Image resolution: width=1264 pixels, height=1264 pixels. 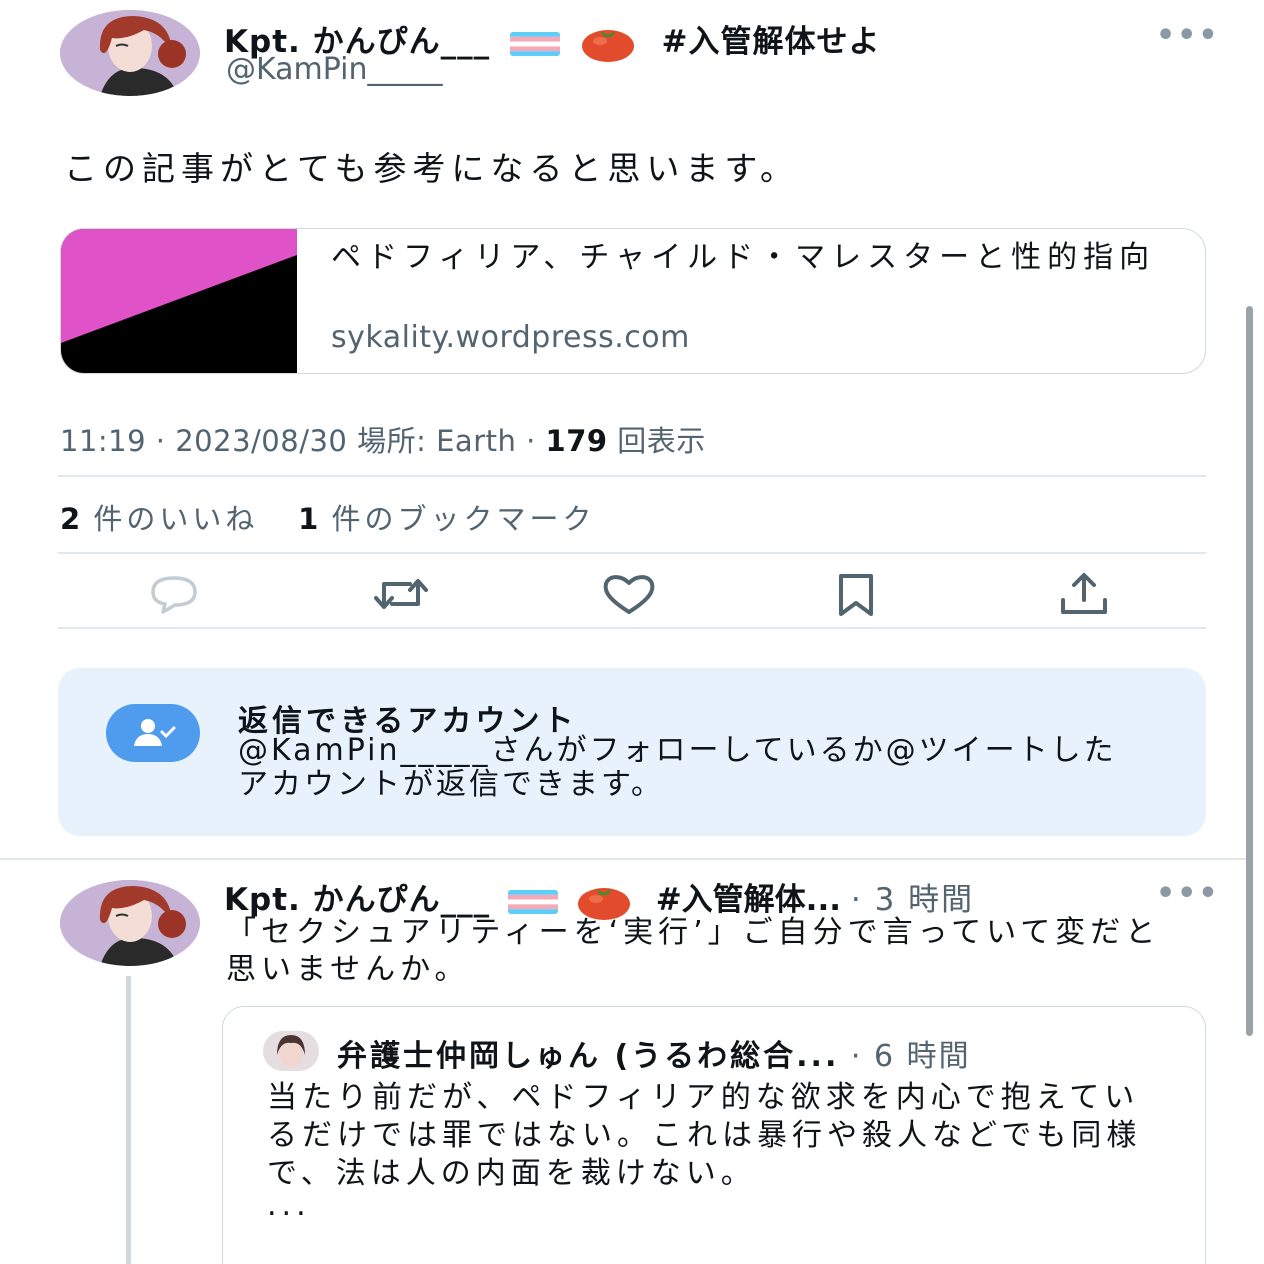 I want to click on reply-more-options-icon: •••, so click(x=1188, y=893).